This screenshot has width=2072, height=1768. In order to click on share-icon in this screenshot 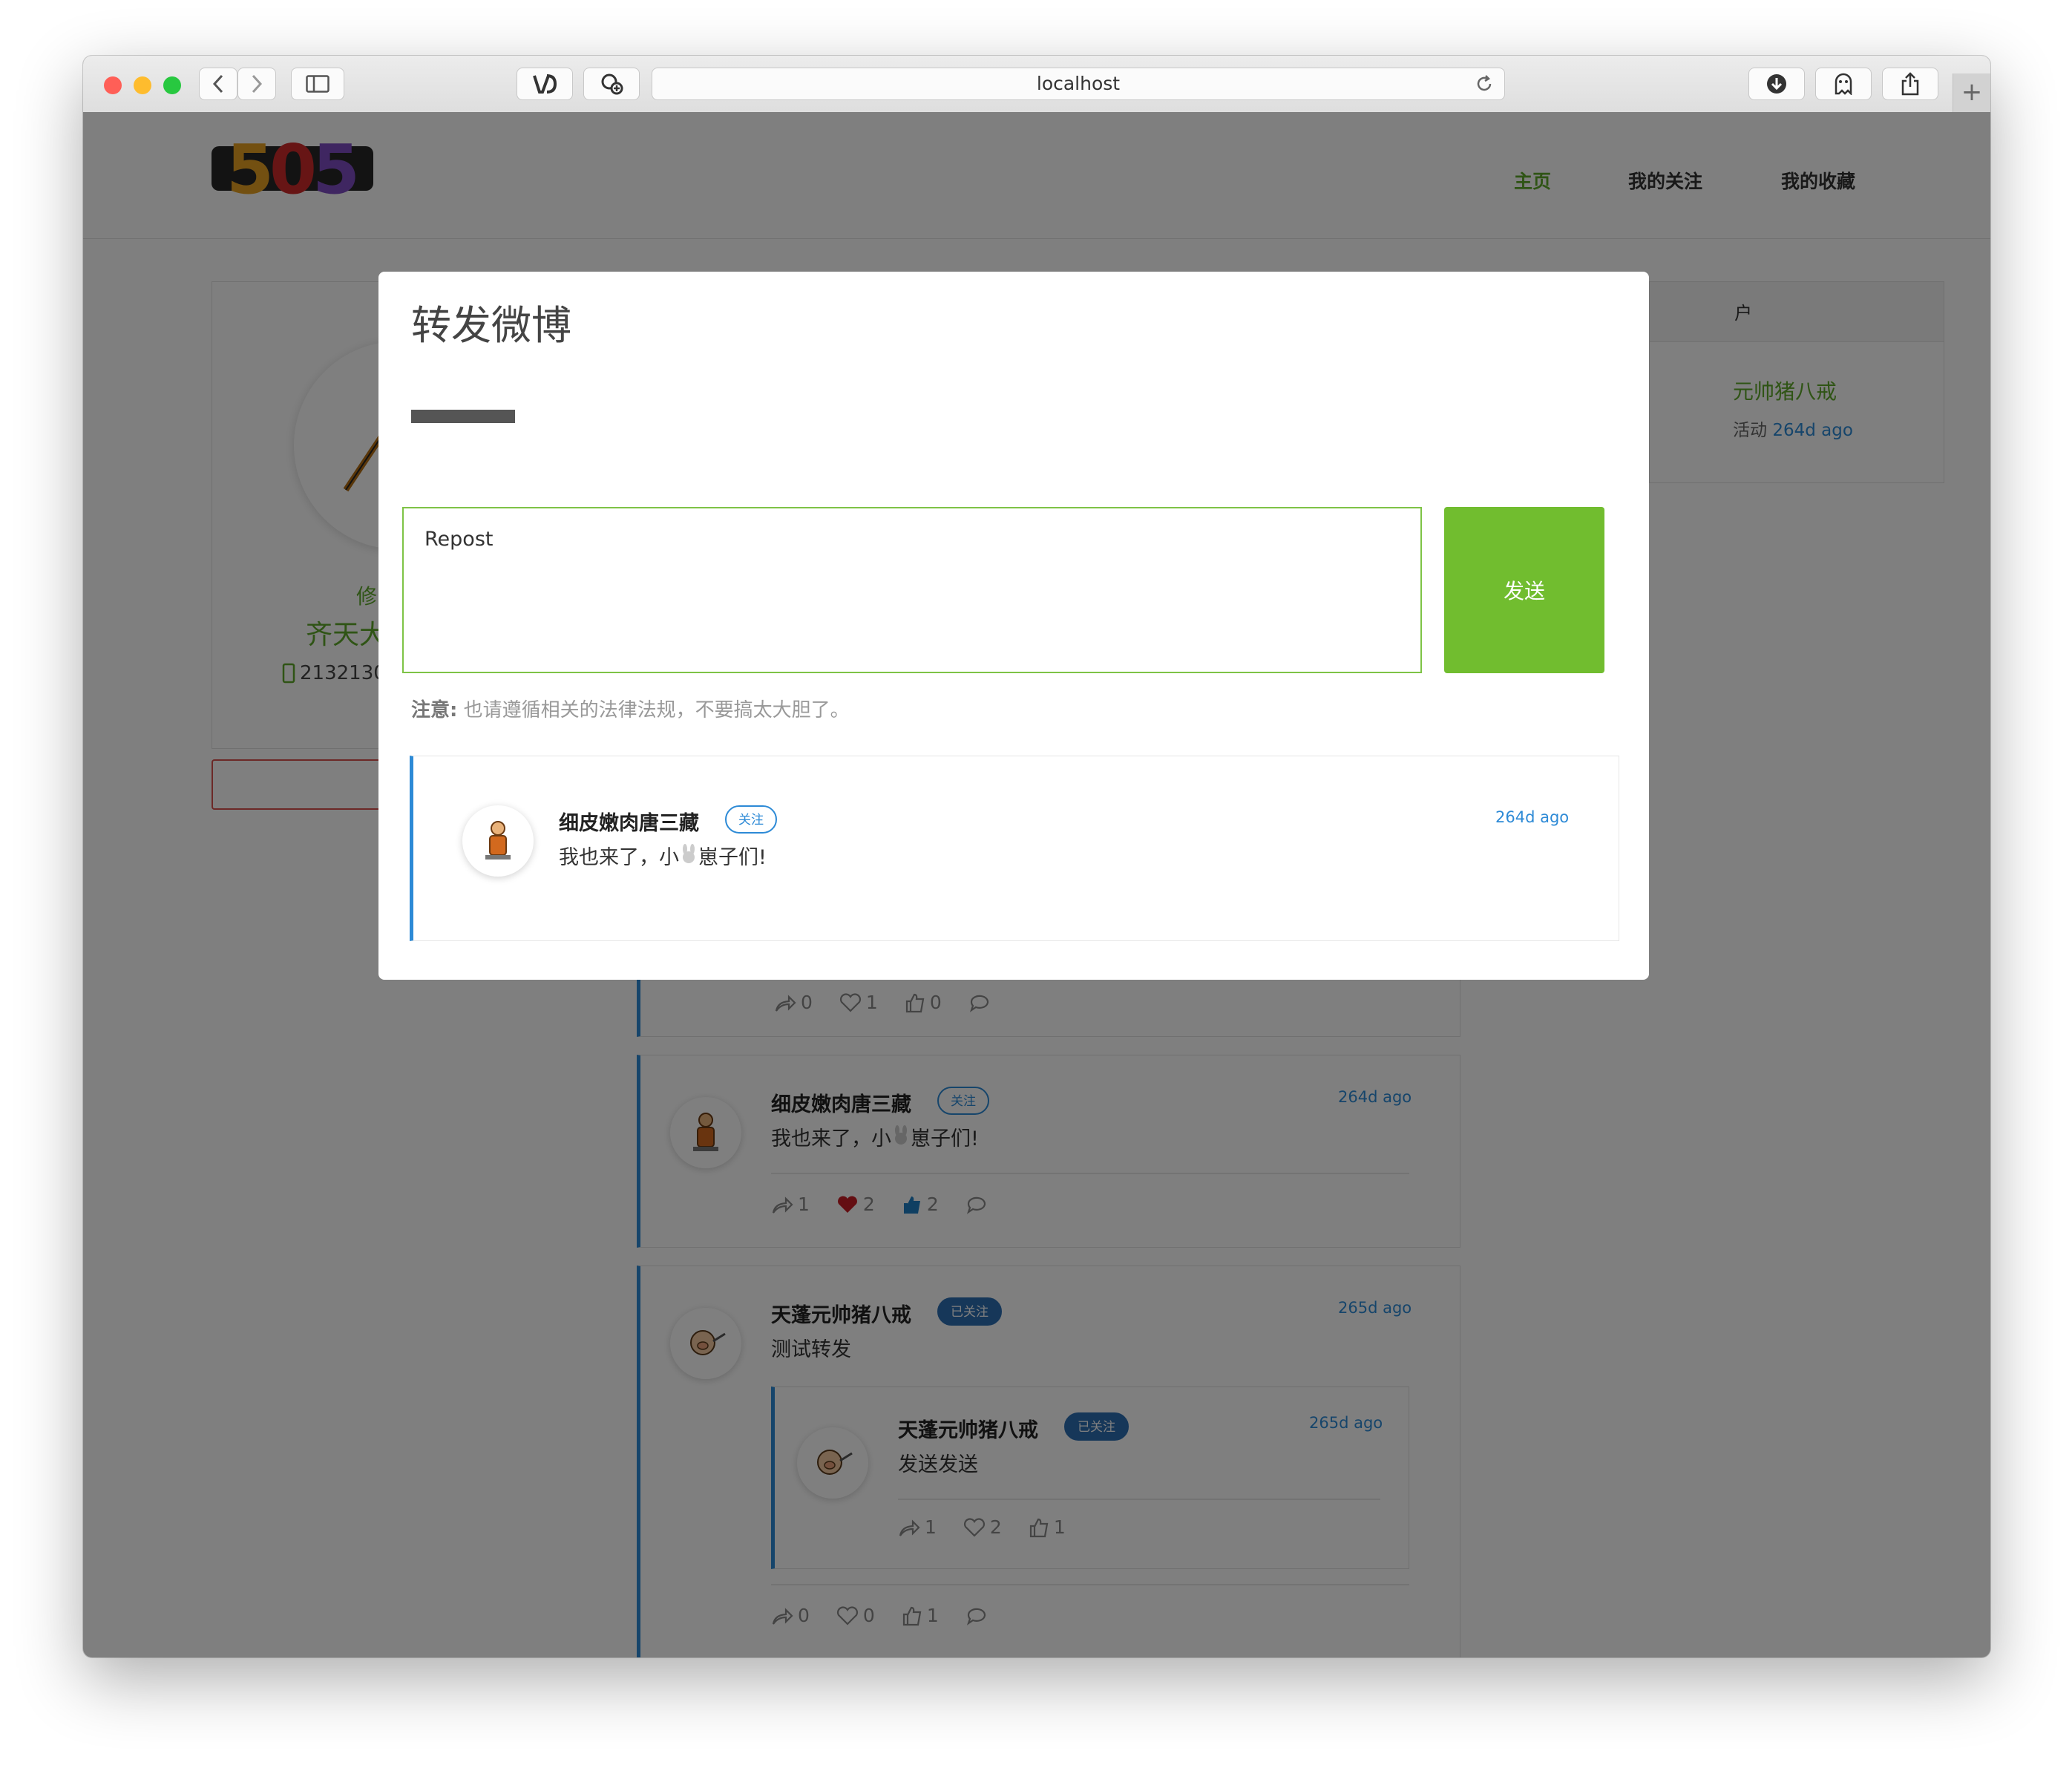, I will do `click(1910, 84)`.